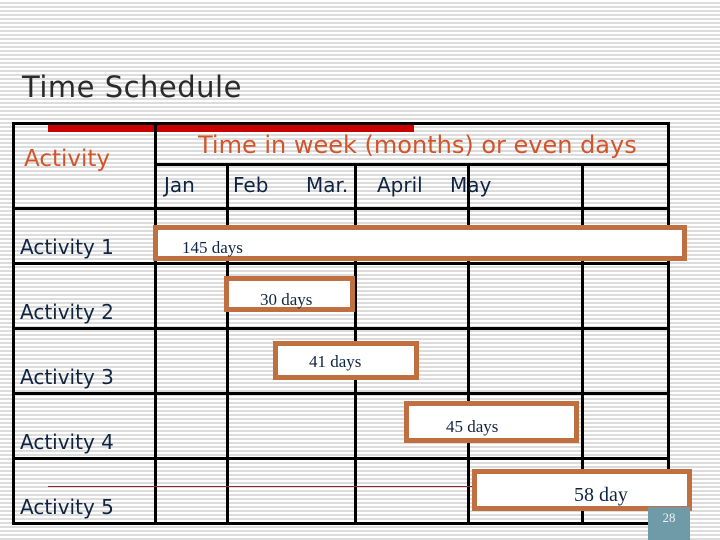  I want to click on activity-label: Activity 4, so click(67, 442).